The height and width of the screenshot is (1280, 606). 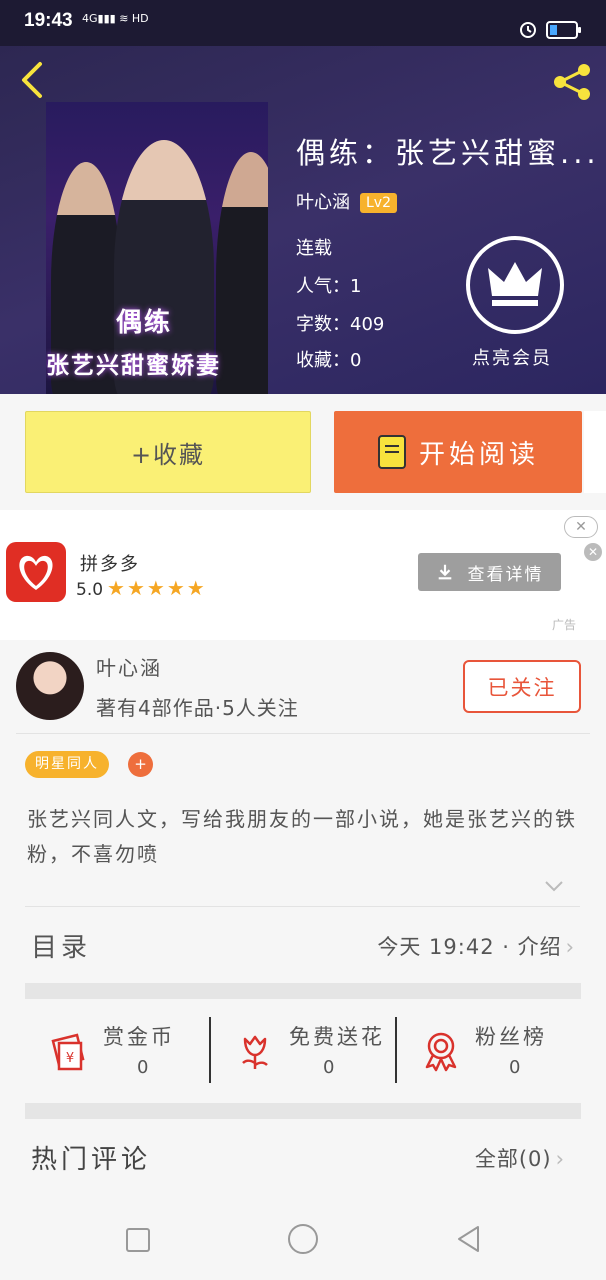 What do you see at coordinates (139, 1037) in the screenshot?
I see `reward-coins-label: 赏金币` at bounding box center [139, 1037].